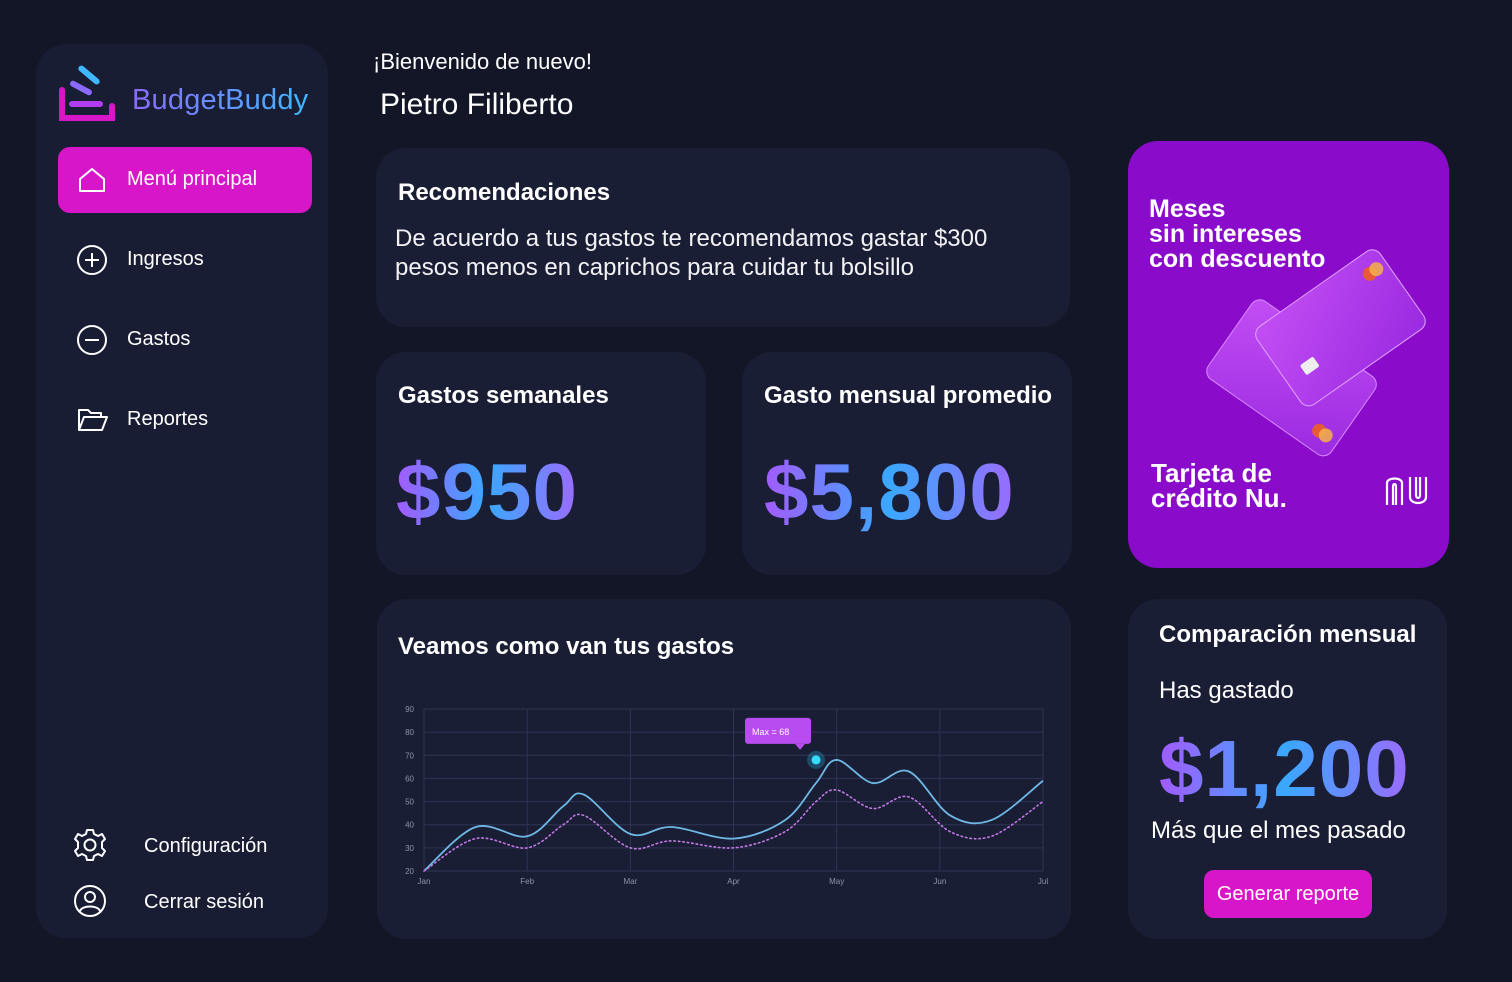 This screenshot has width=1512, height=982. What do you see at coordinates (192, 179) in the screenshot?
I see `sidebar-item-label: Menú principal` at bounding box center [192, 179].